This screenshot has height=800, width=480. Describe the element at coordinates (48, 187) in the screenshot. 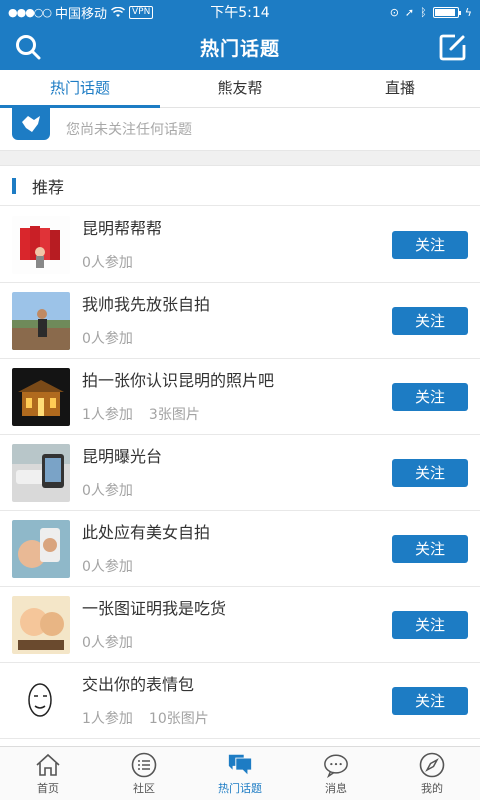

I see `section-title: 推荐` at that location.